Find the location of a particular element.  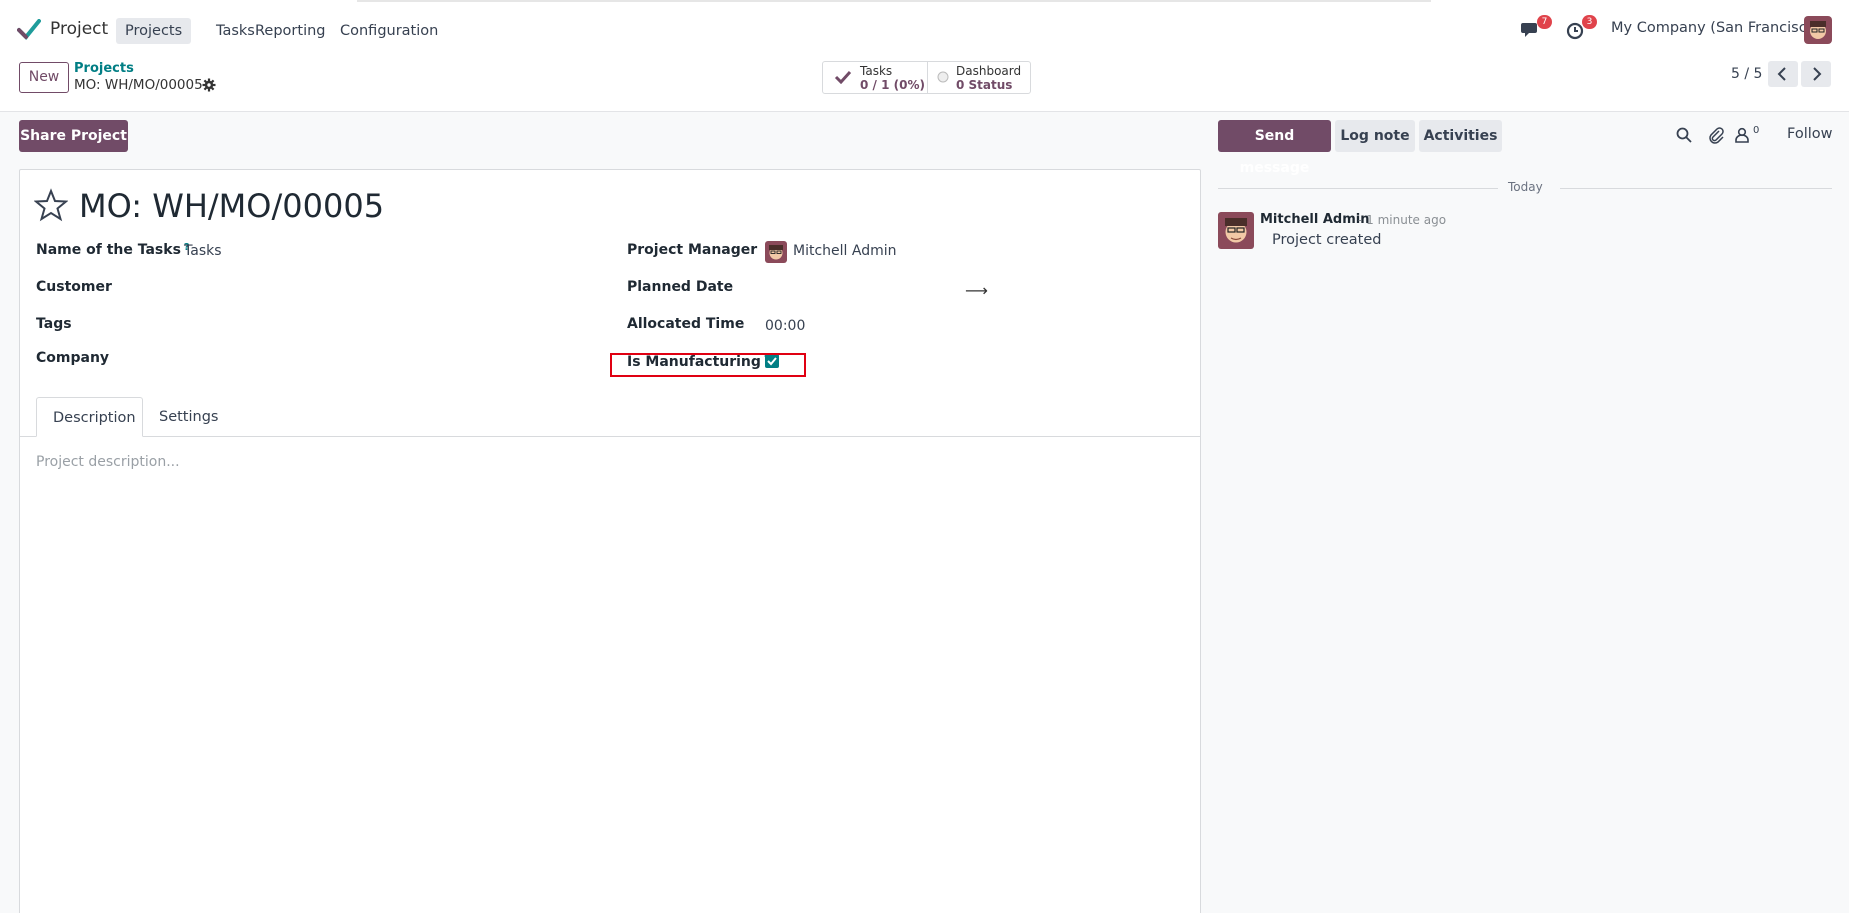

separator-line-right is located at coordinates (1696, 188).